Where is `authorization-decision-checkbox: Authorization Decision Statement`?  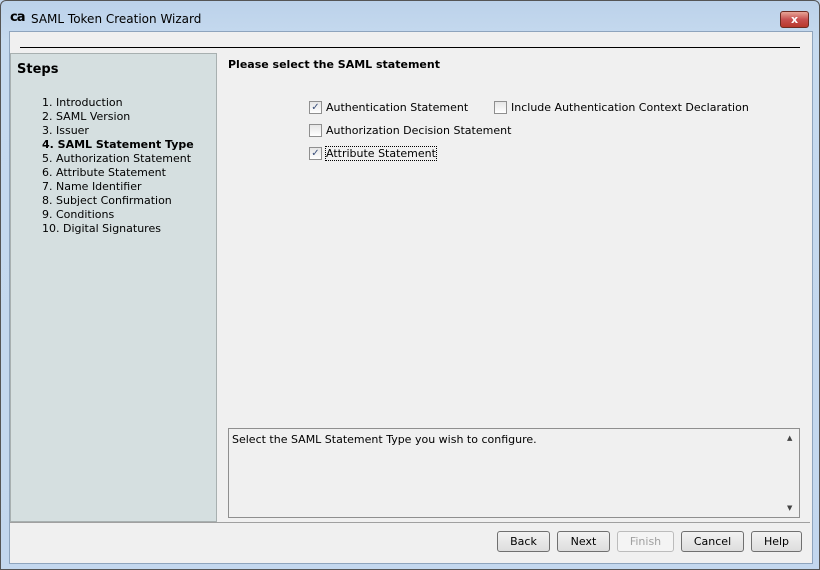
authorization-decision-checkbox: Authorization Decision Statement is located at coordinates (410, 130).